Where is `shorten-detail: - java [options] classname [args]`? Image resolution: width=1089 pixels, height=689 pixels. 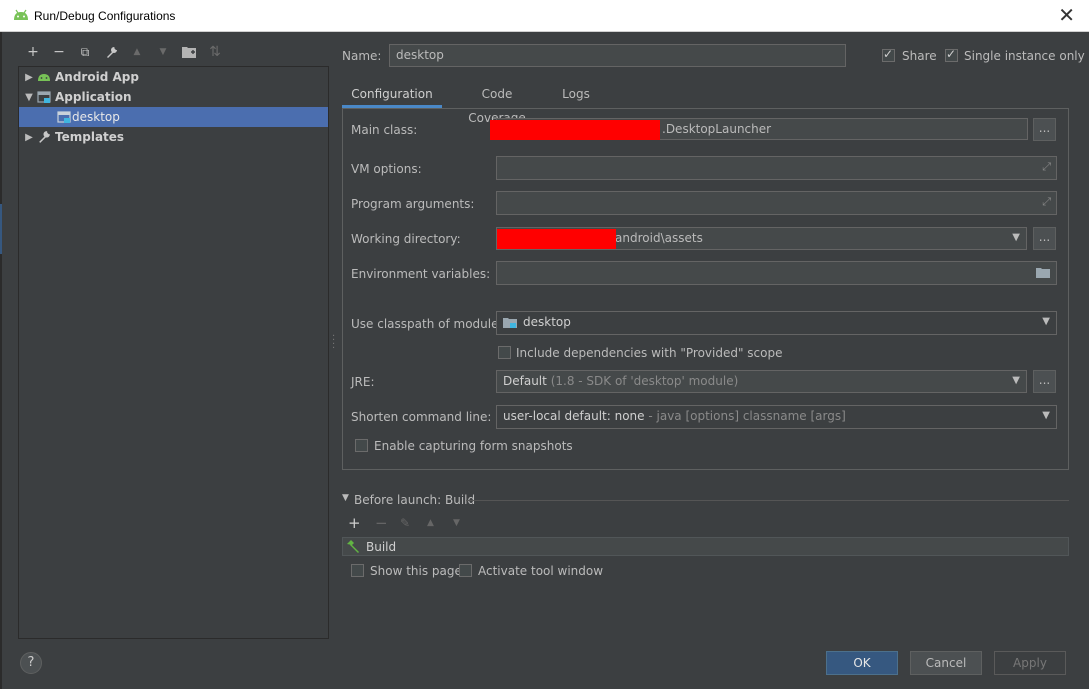 shorten-detail: - java [options] classname [args] is located at coordinates (747, 416).